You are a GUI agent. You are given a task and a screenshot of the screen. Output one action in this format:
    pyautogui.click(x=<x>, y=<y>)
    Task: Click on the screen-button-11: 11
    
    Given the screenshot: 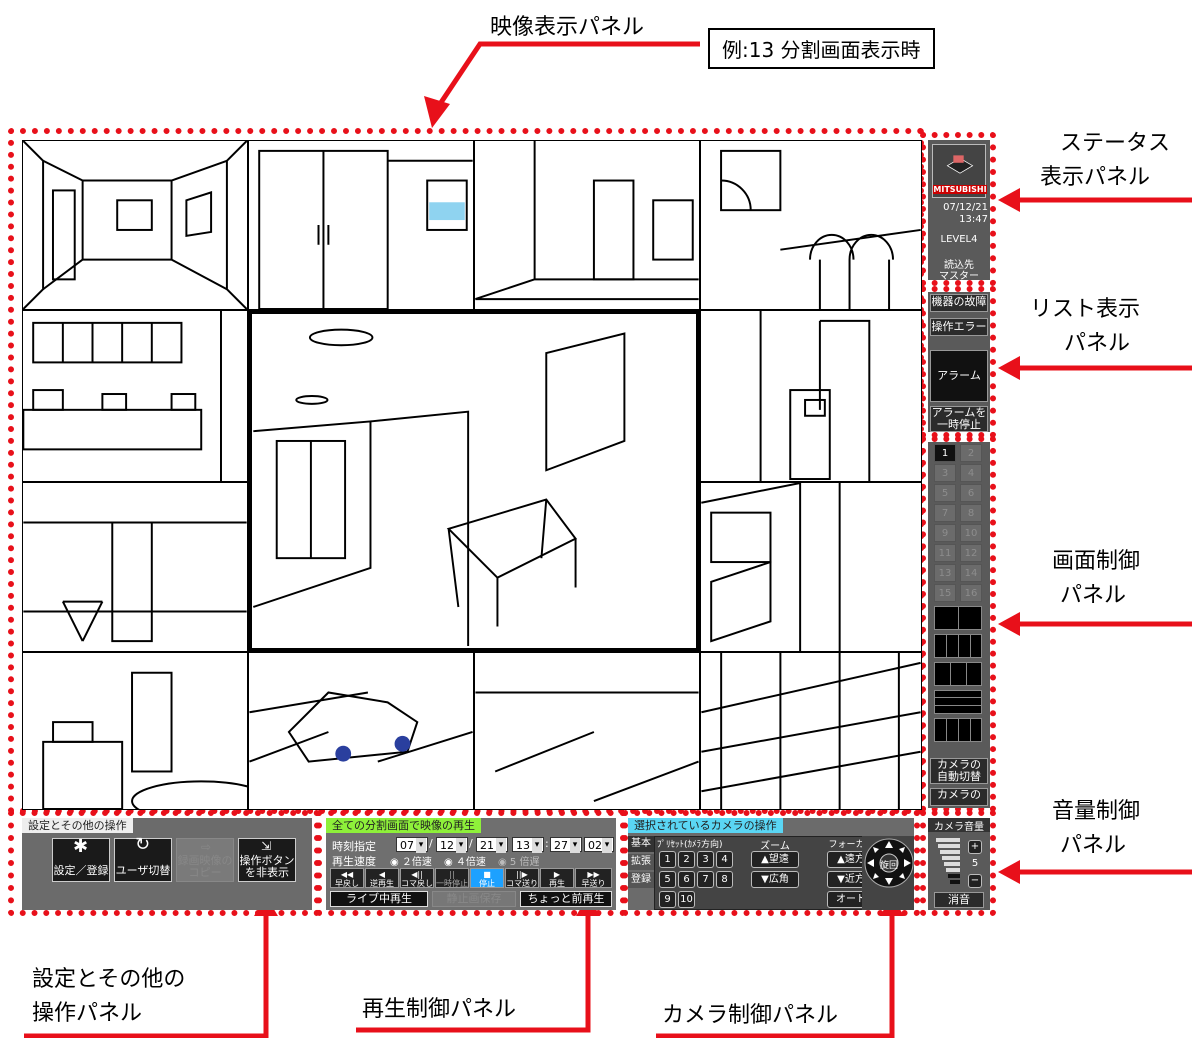 What is the action you would take?
    pyautogui.click(x=945, y=553)
    